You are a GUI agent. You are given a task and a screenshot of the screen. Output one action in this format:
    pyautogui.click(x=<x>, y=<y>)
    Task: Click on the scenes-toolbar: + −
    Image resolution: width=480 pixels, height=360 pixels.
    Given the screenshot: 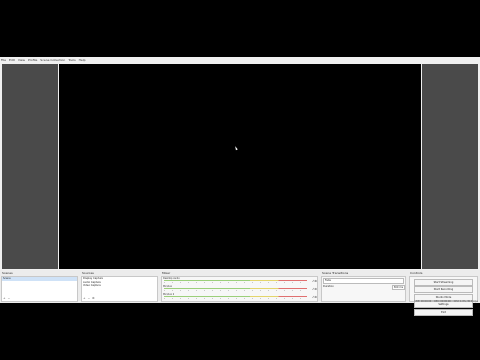 What is the action you would take?
    pyautogui.click(x=6, y=298)
    